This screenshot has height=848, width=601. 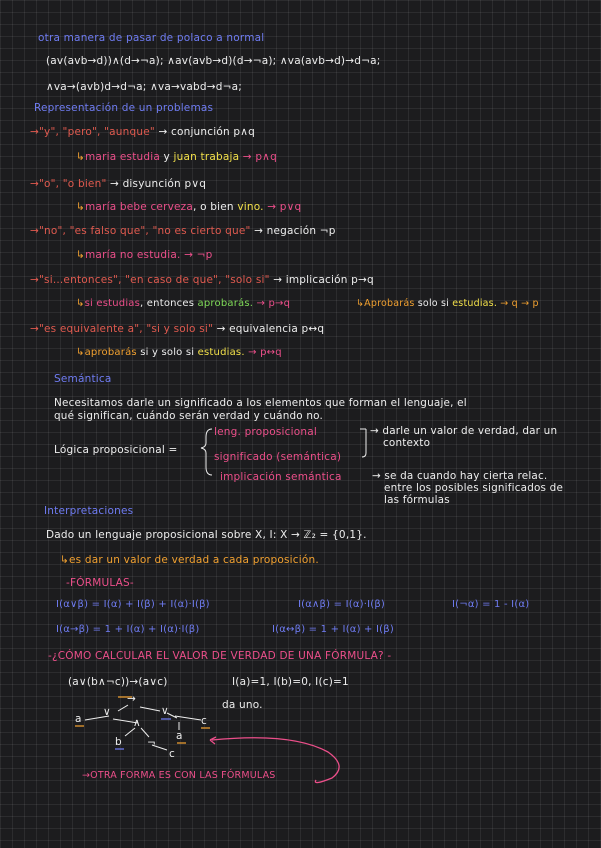 What do you see at coordinates (342, 604) in the screenshot?
I see `formula-and: I(α∧β) = I(α)·I(β)` at bounding box center [342, 604].